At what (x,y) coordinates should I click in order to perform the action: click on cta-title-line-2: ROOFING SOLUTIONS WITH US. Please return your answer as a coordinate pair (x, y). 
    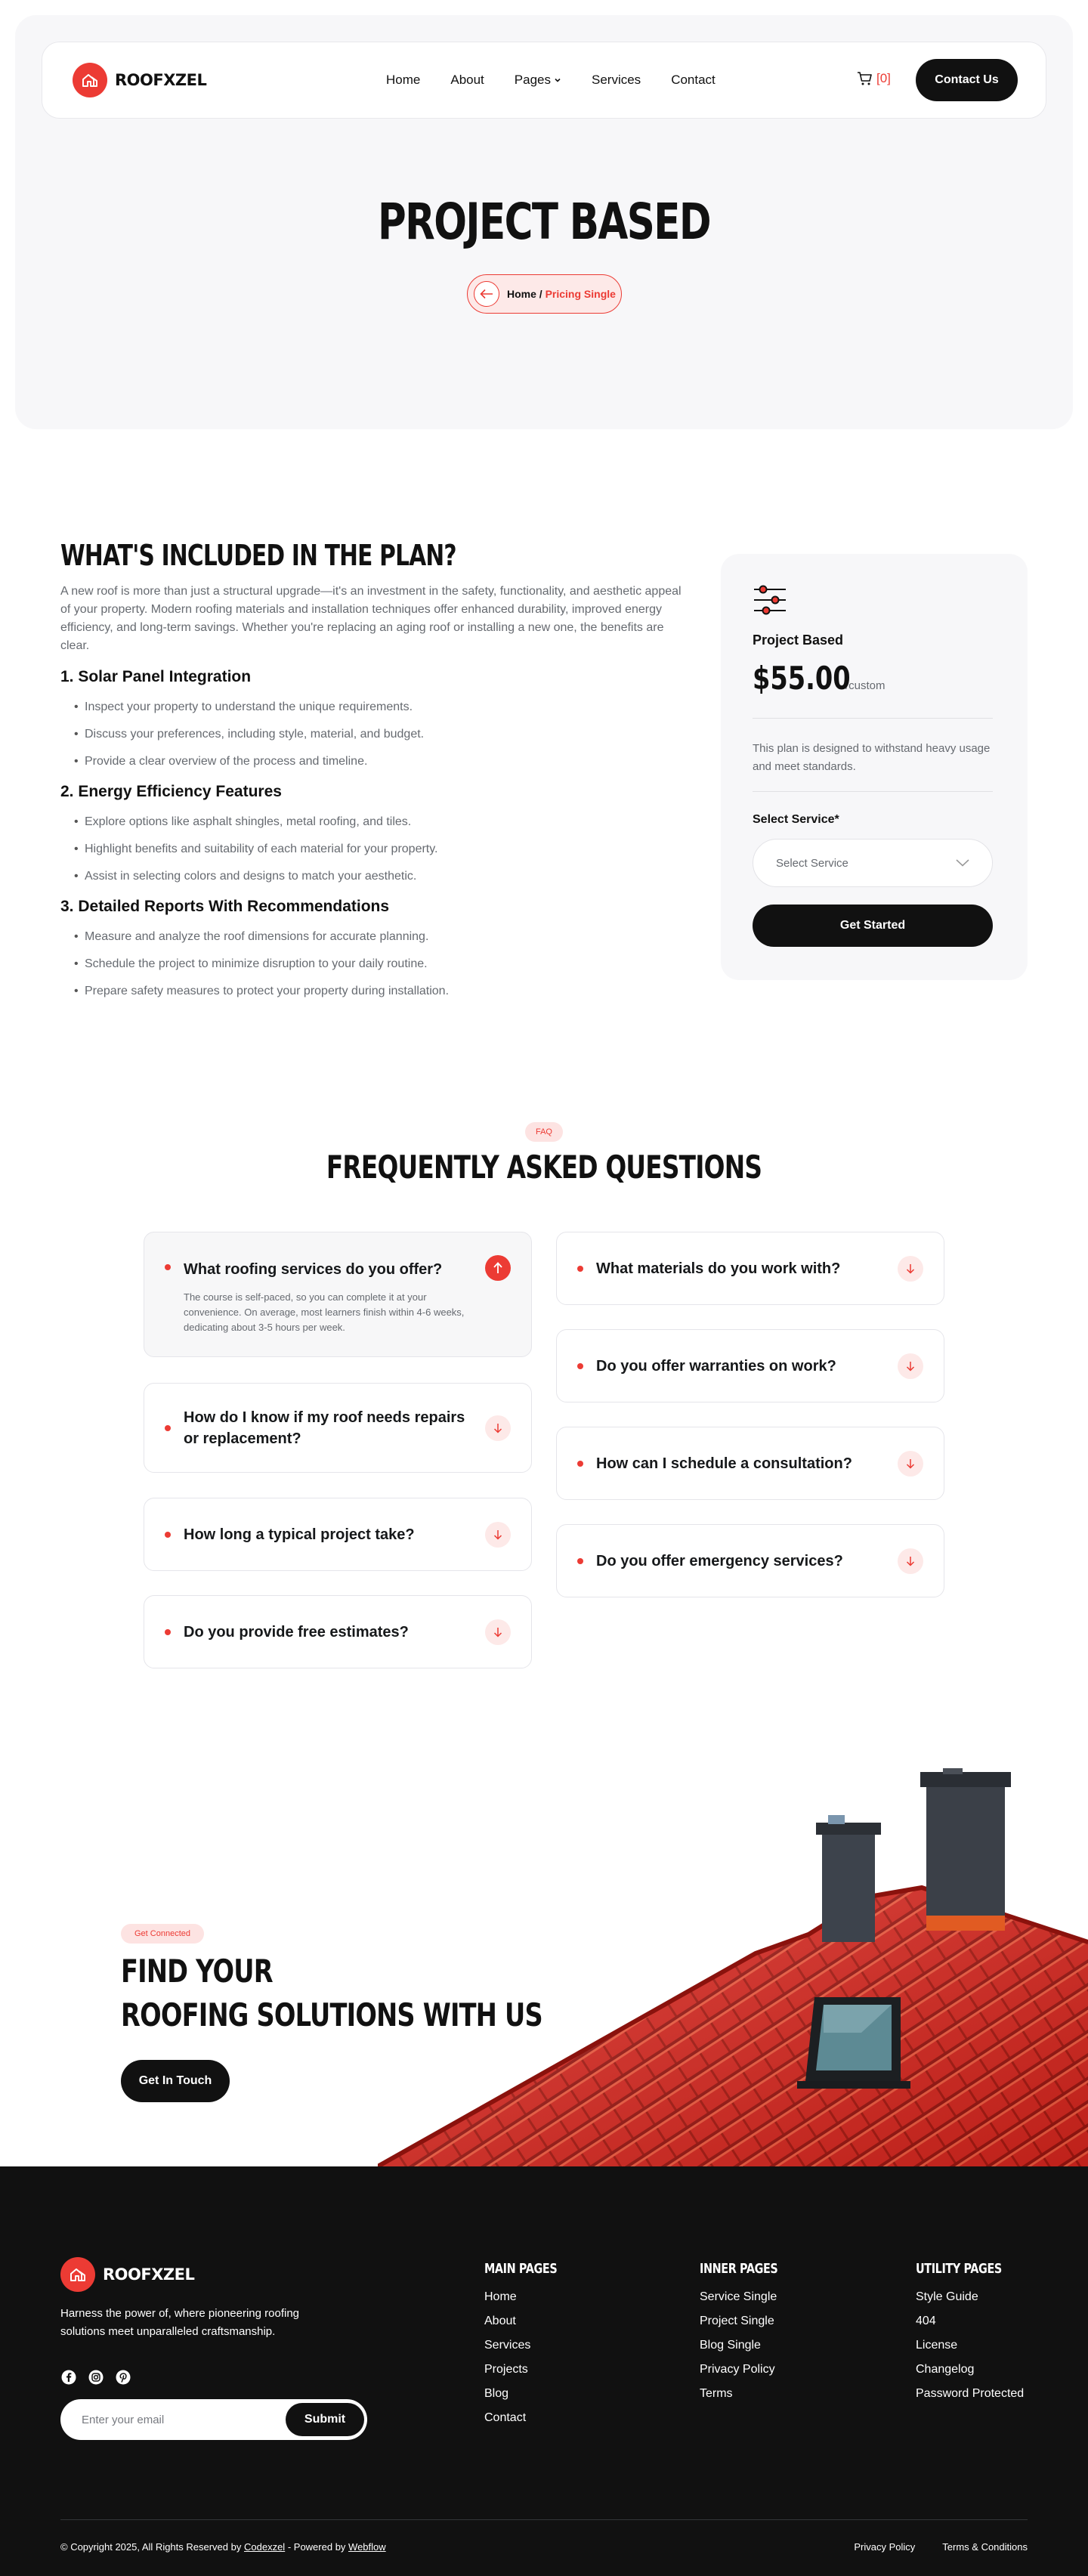
    Looking at the image, I should click on (332, 2014).